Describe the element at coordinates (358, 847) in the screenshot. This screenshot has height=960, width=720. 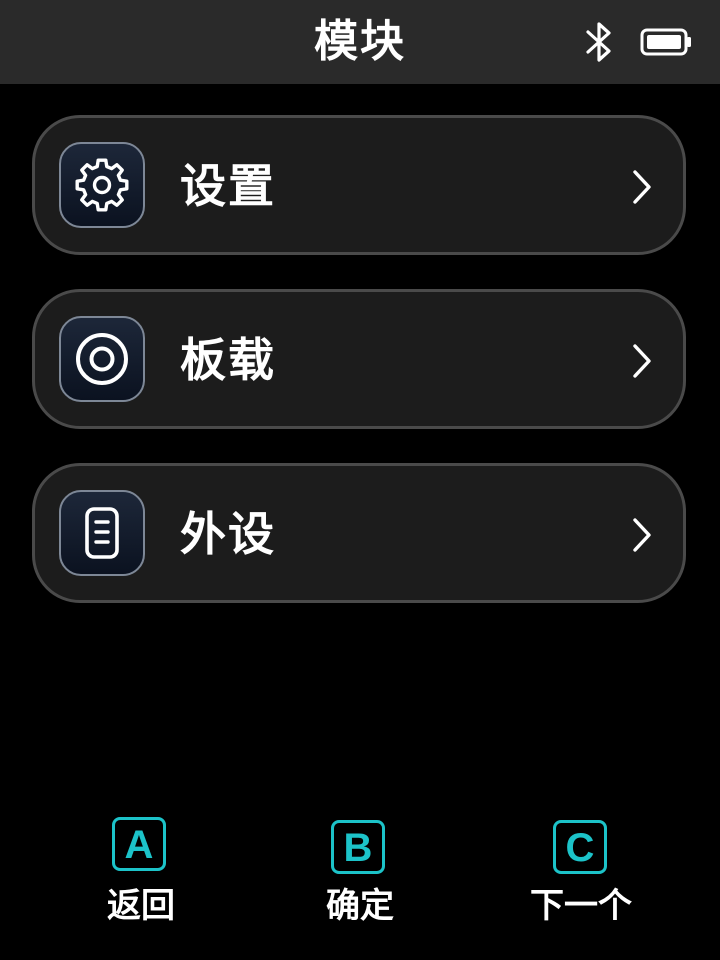
I see `key-b-badge: B` at that location.